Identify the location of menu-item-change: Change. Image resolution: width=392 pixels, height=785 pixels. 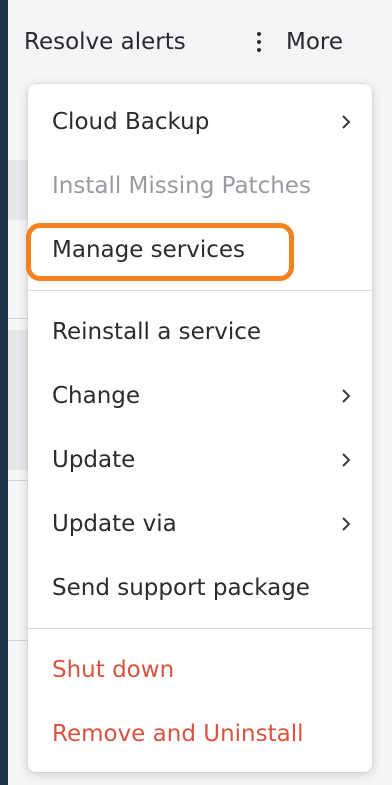
(200, 396).